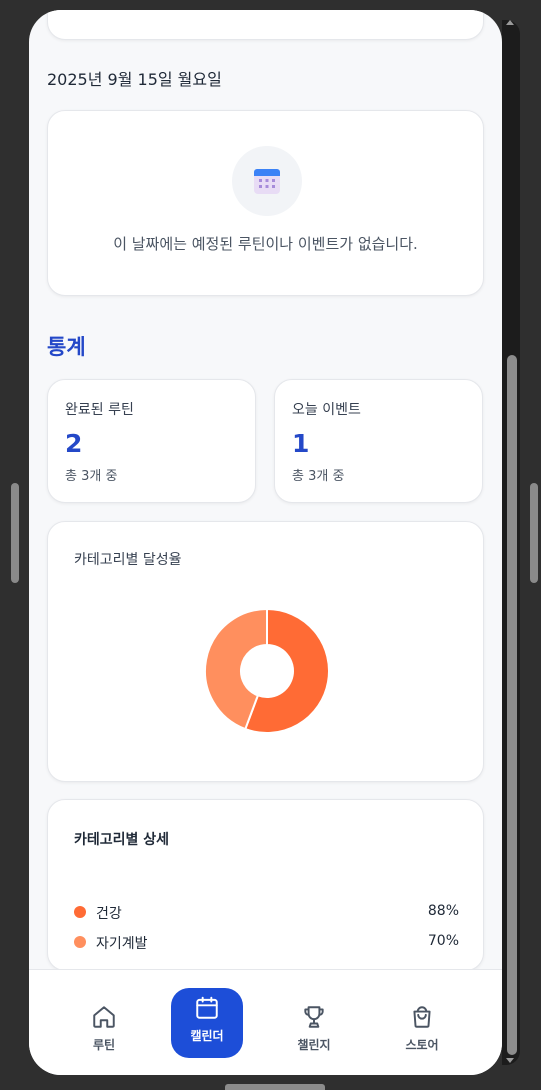 Image resolution: width=541 pixels, height=1090 pixels. I want to click on previous-card, so click(265, 25).